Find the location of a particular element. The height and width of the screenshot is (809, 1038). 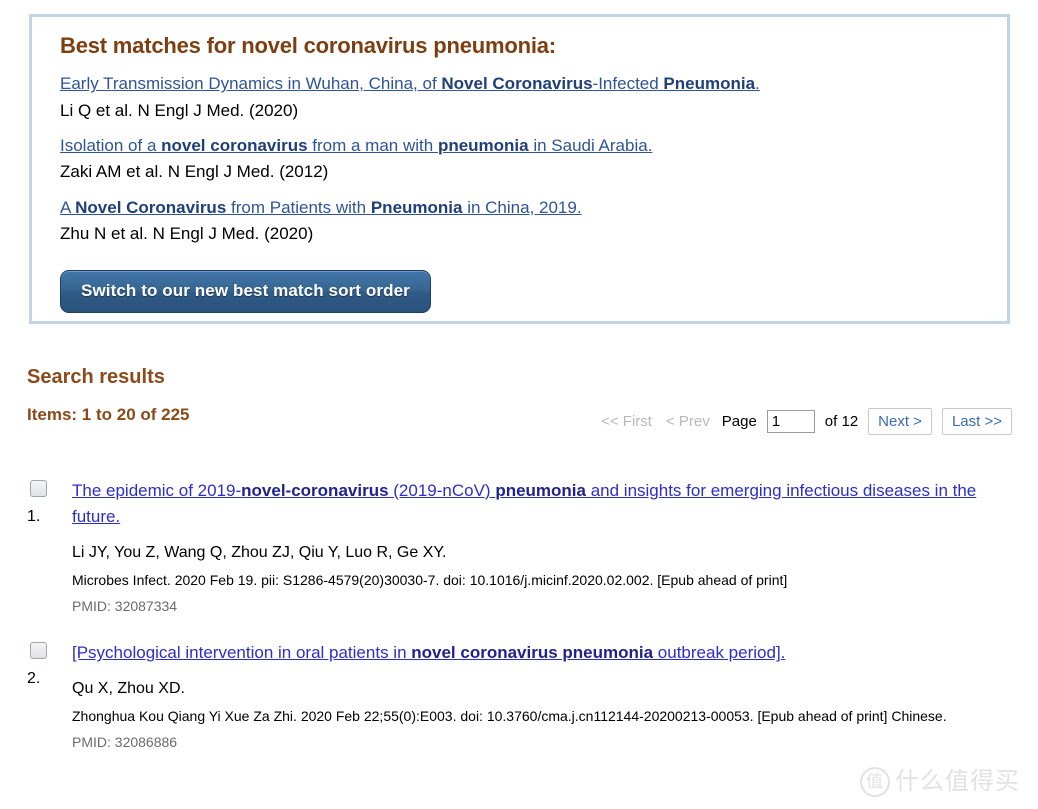

title-text: in Saudi Arabia. is located at coordinates (590, 145).